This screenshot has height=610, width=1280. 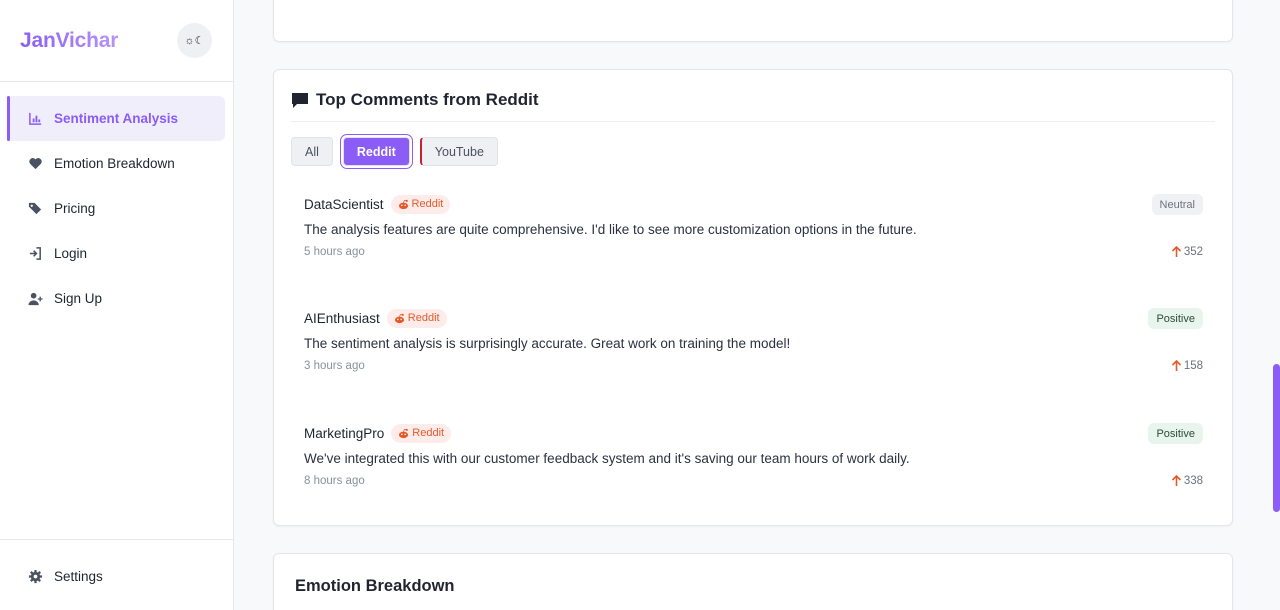 I want to click on card-title: Emotion Breakdown, so click(x=375, y=586).